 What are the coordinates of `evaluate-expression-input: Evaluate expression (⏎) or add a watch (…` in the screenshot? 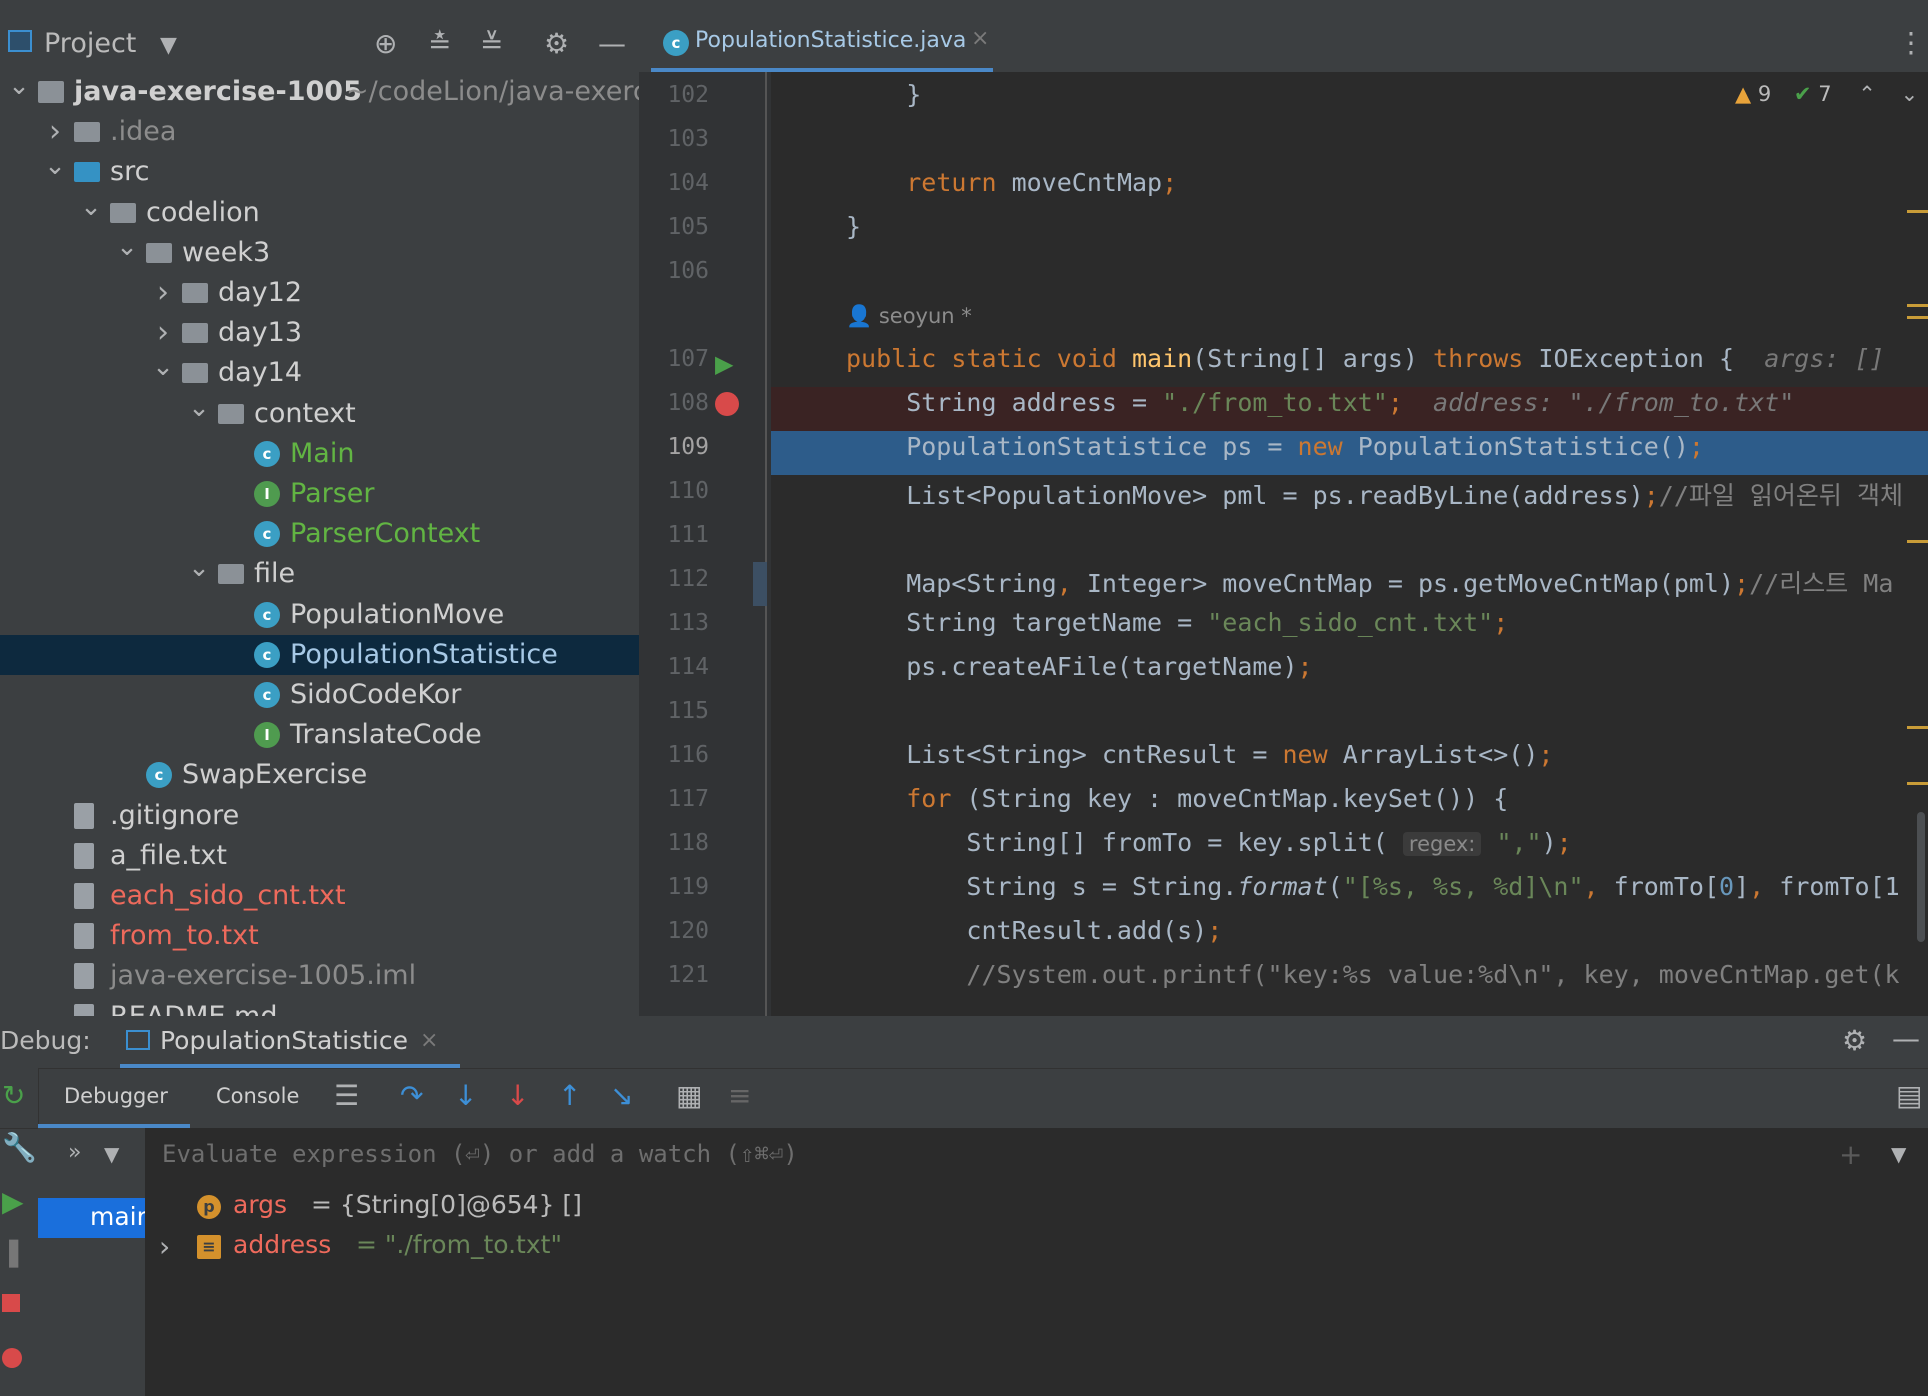 It's located at (1036, 1156).